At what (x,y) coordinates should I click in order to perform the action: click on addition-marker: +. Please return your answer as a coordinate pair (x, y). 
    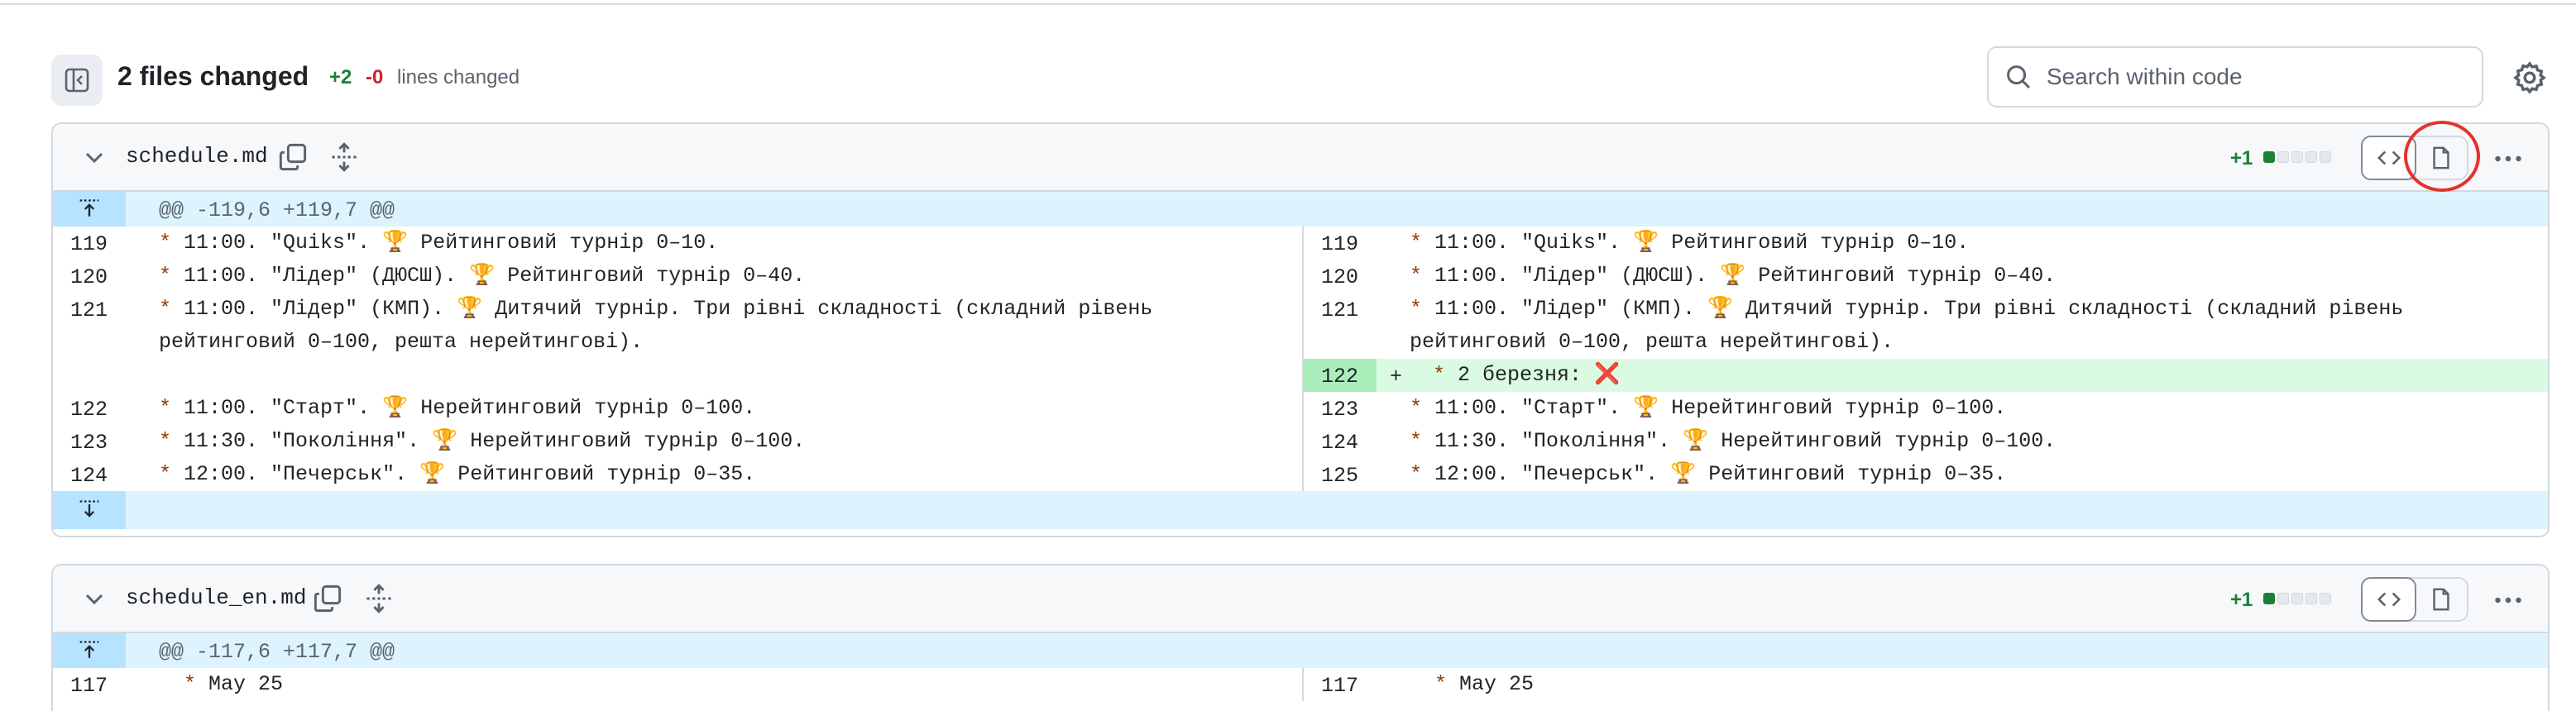
    Looking at the image, I should click on (1396, 377).